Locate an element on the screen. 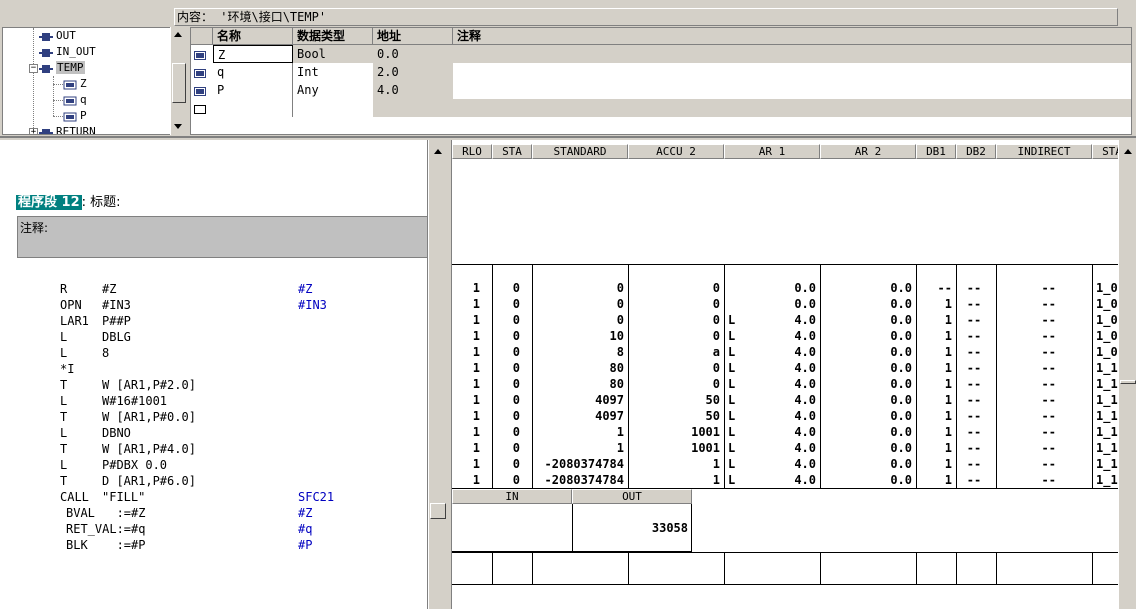 The height and width of the screenshot is (609, 1136). column-header-address: 地址 is located at coordinates (413, 36).